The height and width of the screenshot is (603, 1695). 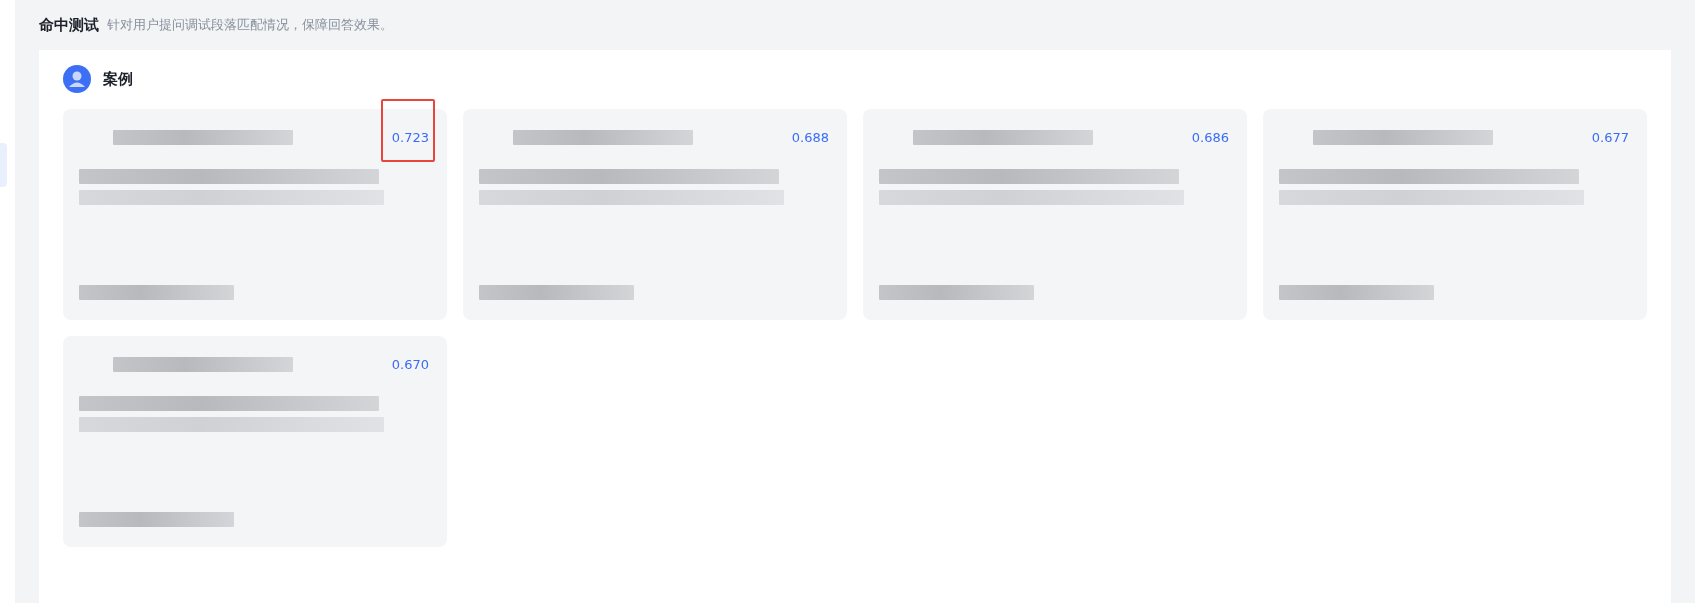 What do you see at coordinates (77, 79) in the screenshot?
I see `user-avatar-icon` at bounding box center [77, 79].